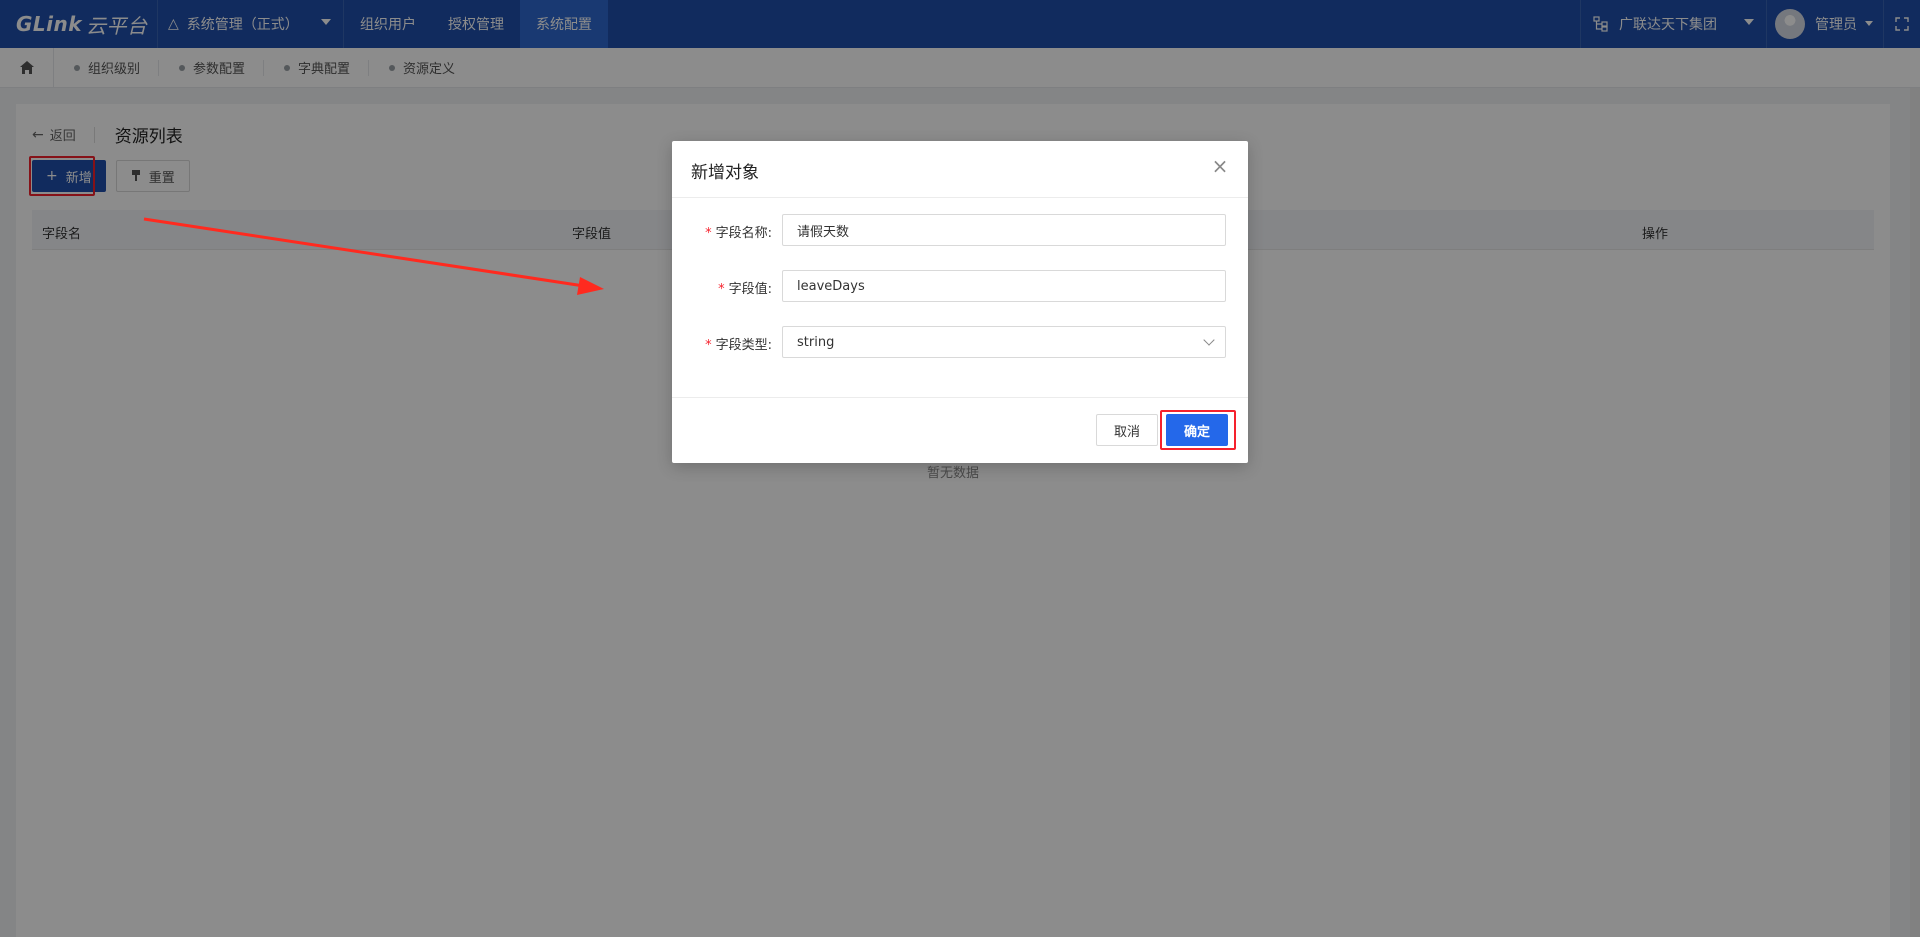  I want to click on field-type-label: * 字段类型:, so click(738, 343).